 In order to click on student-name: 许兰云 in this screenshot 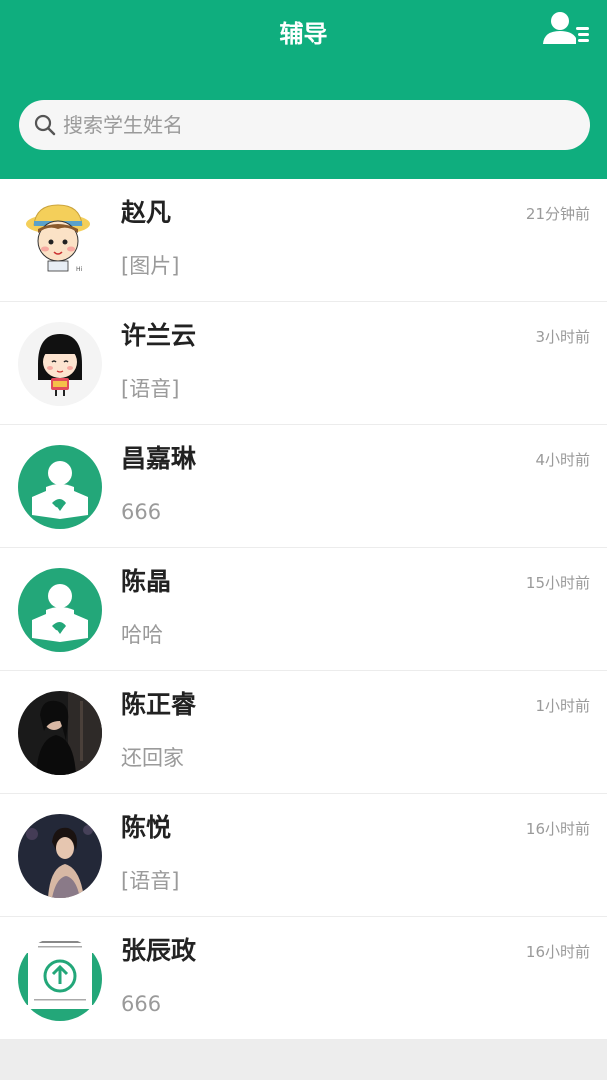, I will do `click(159, 335)`.